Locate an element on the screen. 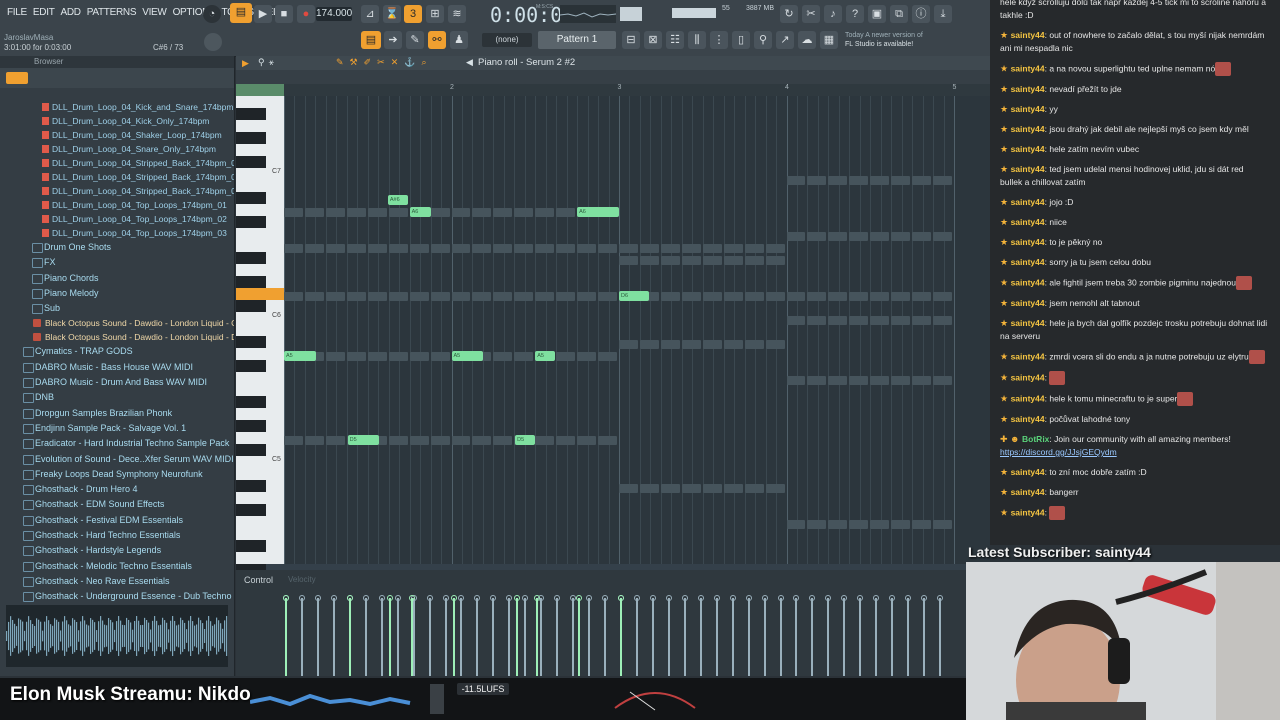 This screenshot has height=720, width=1280. note: D5 is located at coordinates (363, 440).